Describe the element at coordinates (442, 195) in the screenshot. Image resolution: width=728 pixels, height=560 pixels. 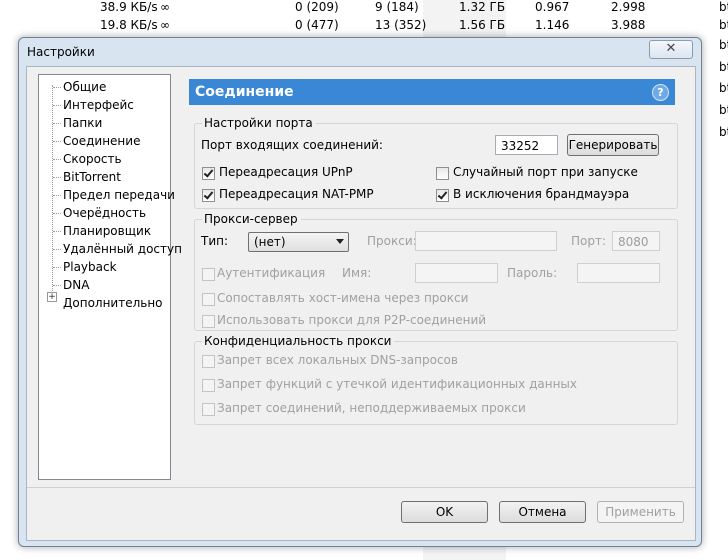
I see `firewall-checkbox` at that location.